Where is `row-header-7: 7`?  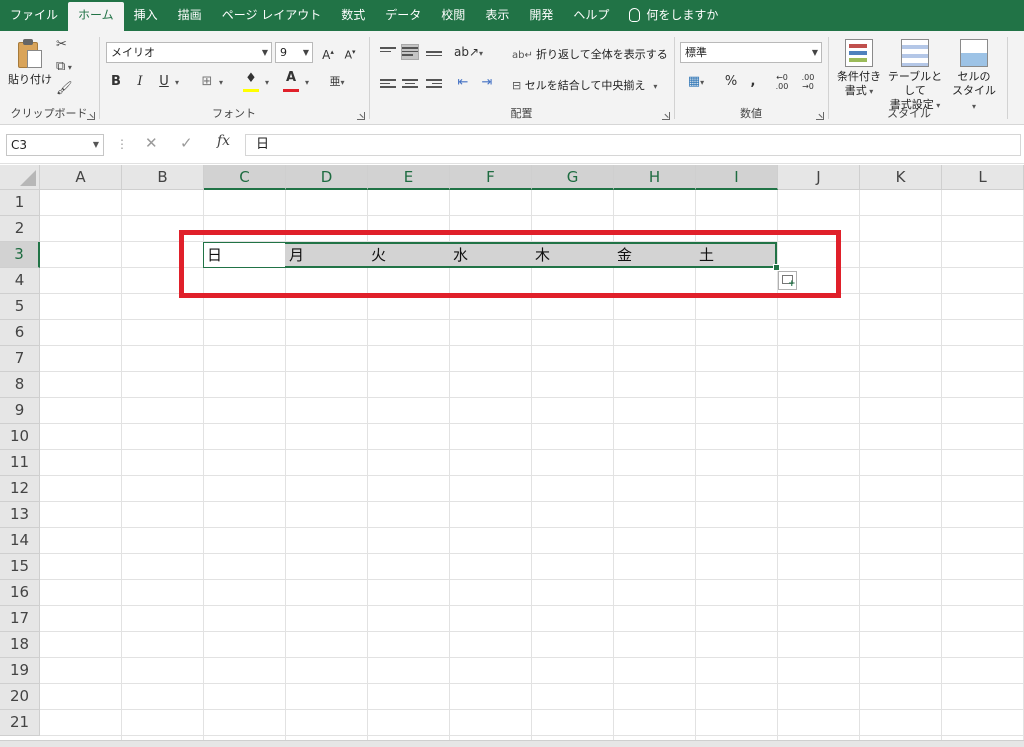
row-header-7: 7 is located at coordinates (20, 359).